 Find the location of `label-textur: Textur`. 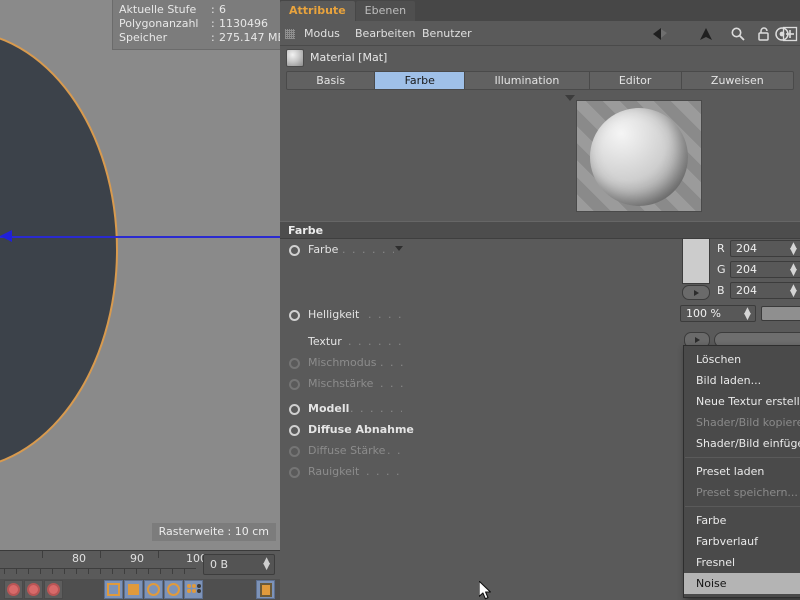

label-textur: Textur is located at coordinates (325, 341).